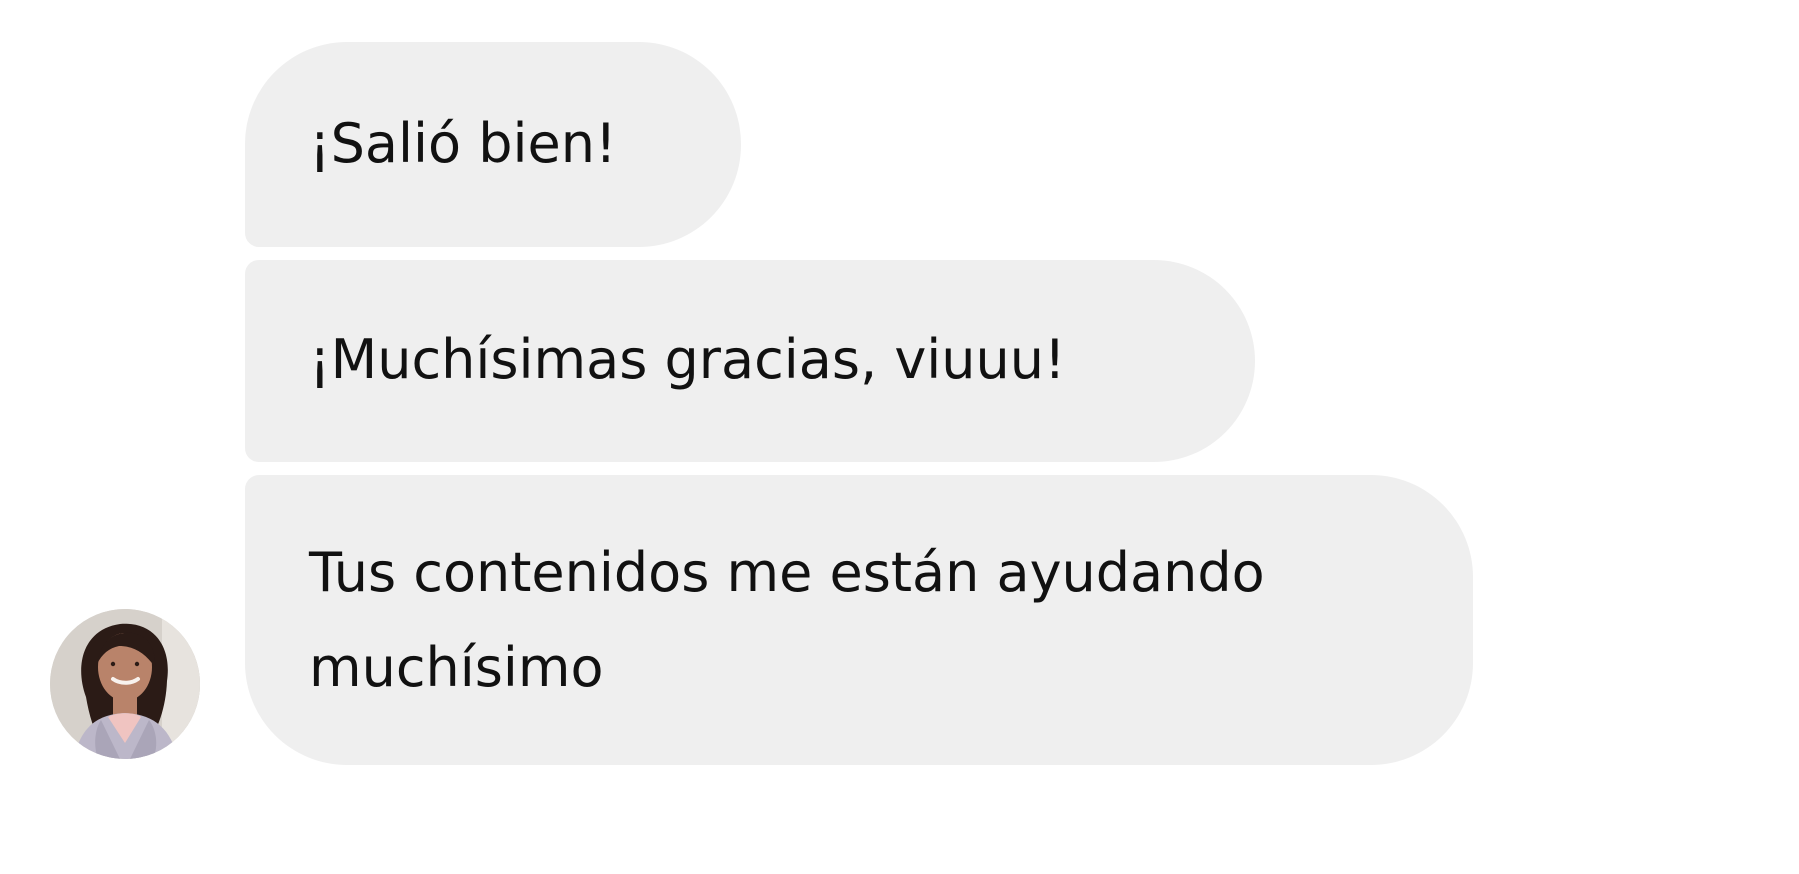  What do you see at coordinates (687, 359) in the screenshot?
I see `message-text: ¡Muchísimas gracias, viuuu!` at bounding box center [687, 359].